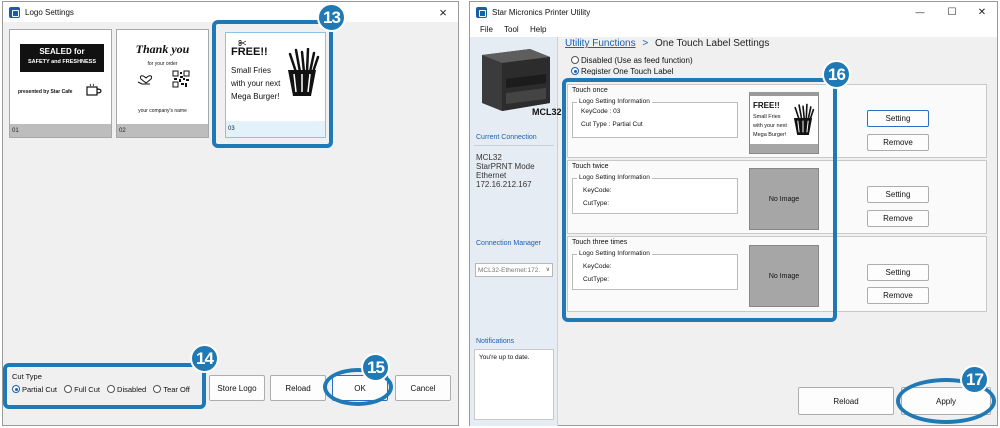 Image resolution: width=1000 pixels, height=428 pixels. Describe the element at coordinates (836, 74) in the screenshot. I see `callout-16-badge: 16` at that location.